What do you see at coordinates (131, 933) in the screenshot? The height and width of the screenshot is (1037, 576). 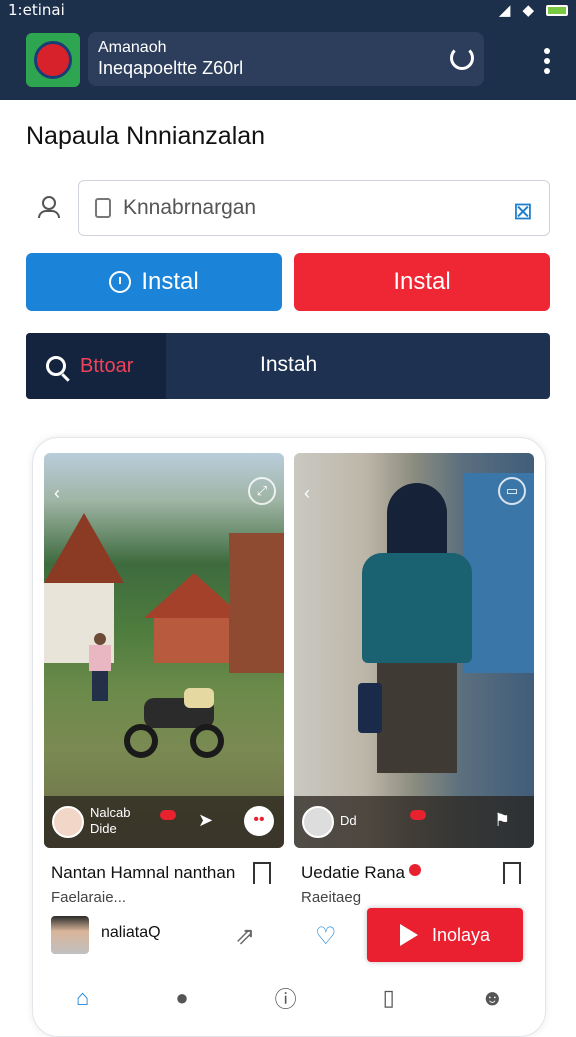 I see `user-name: naliataQ` at bounding box center [131, 933].